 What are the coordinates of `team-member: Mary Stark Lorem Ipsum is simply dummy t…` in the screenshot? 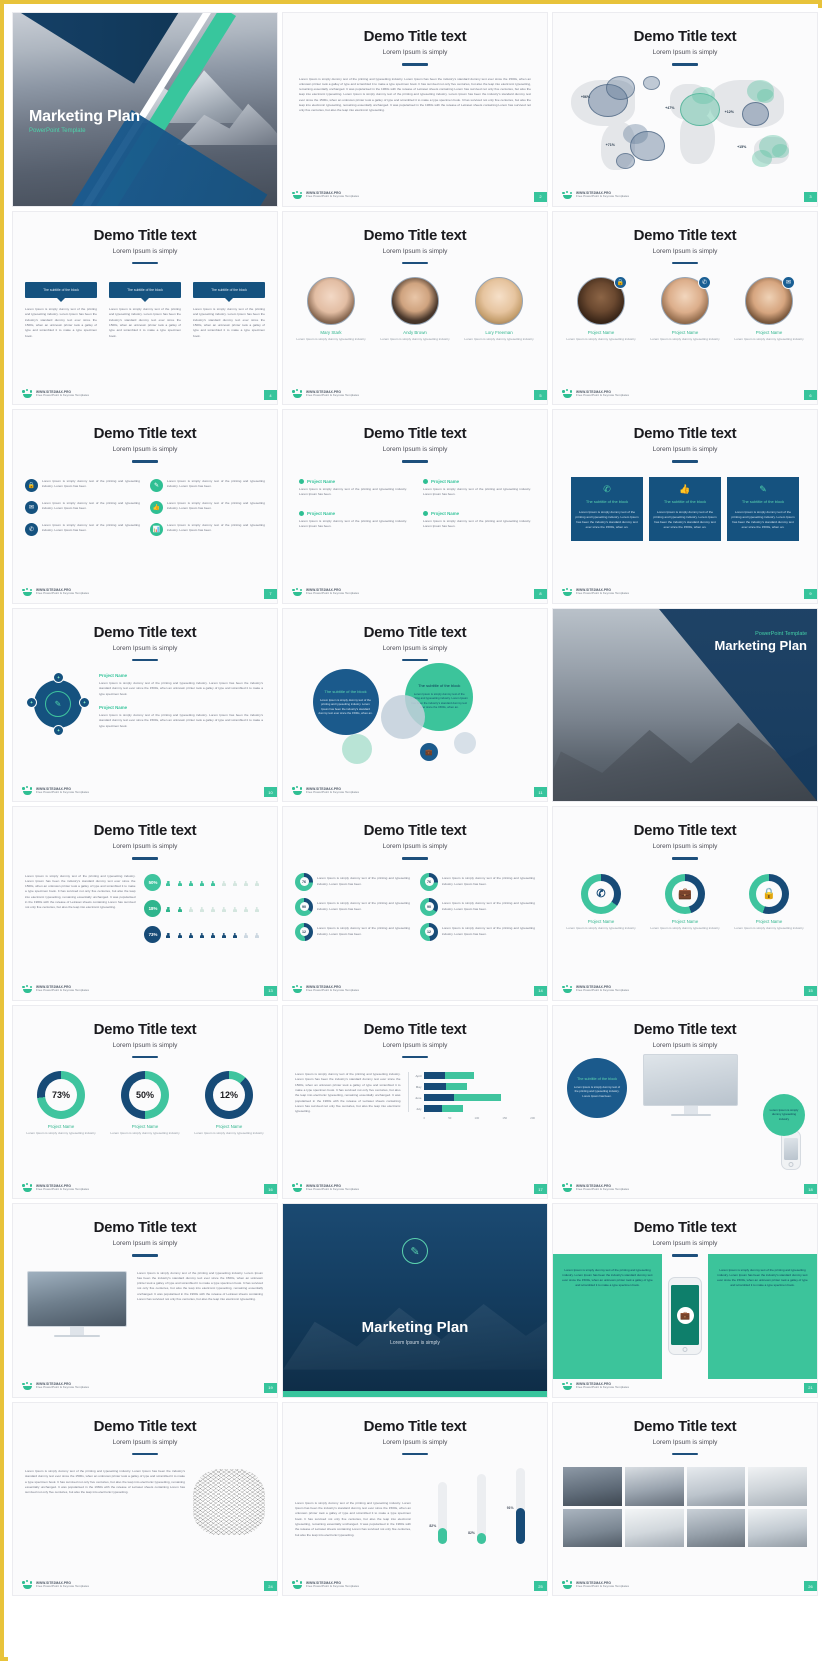 It's located at (331, 309).